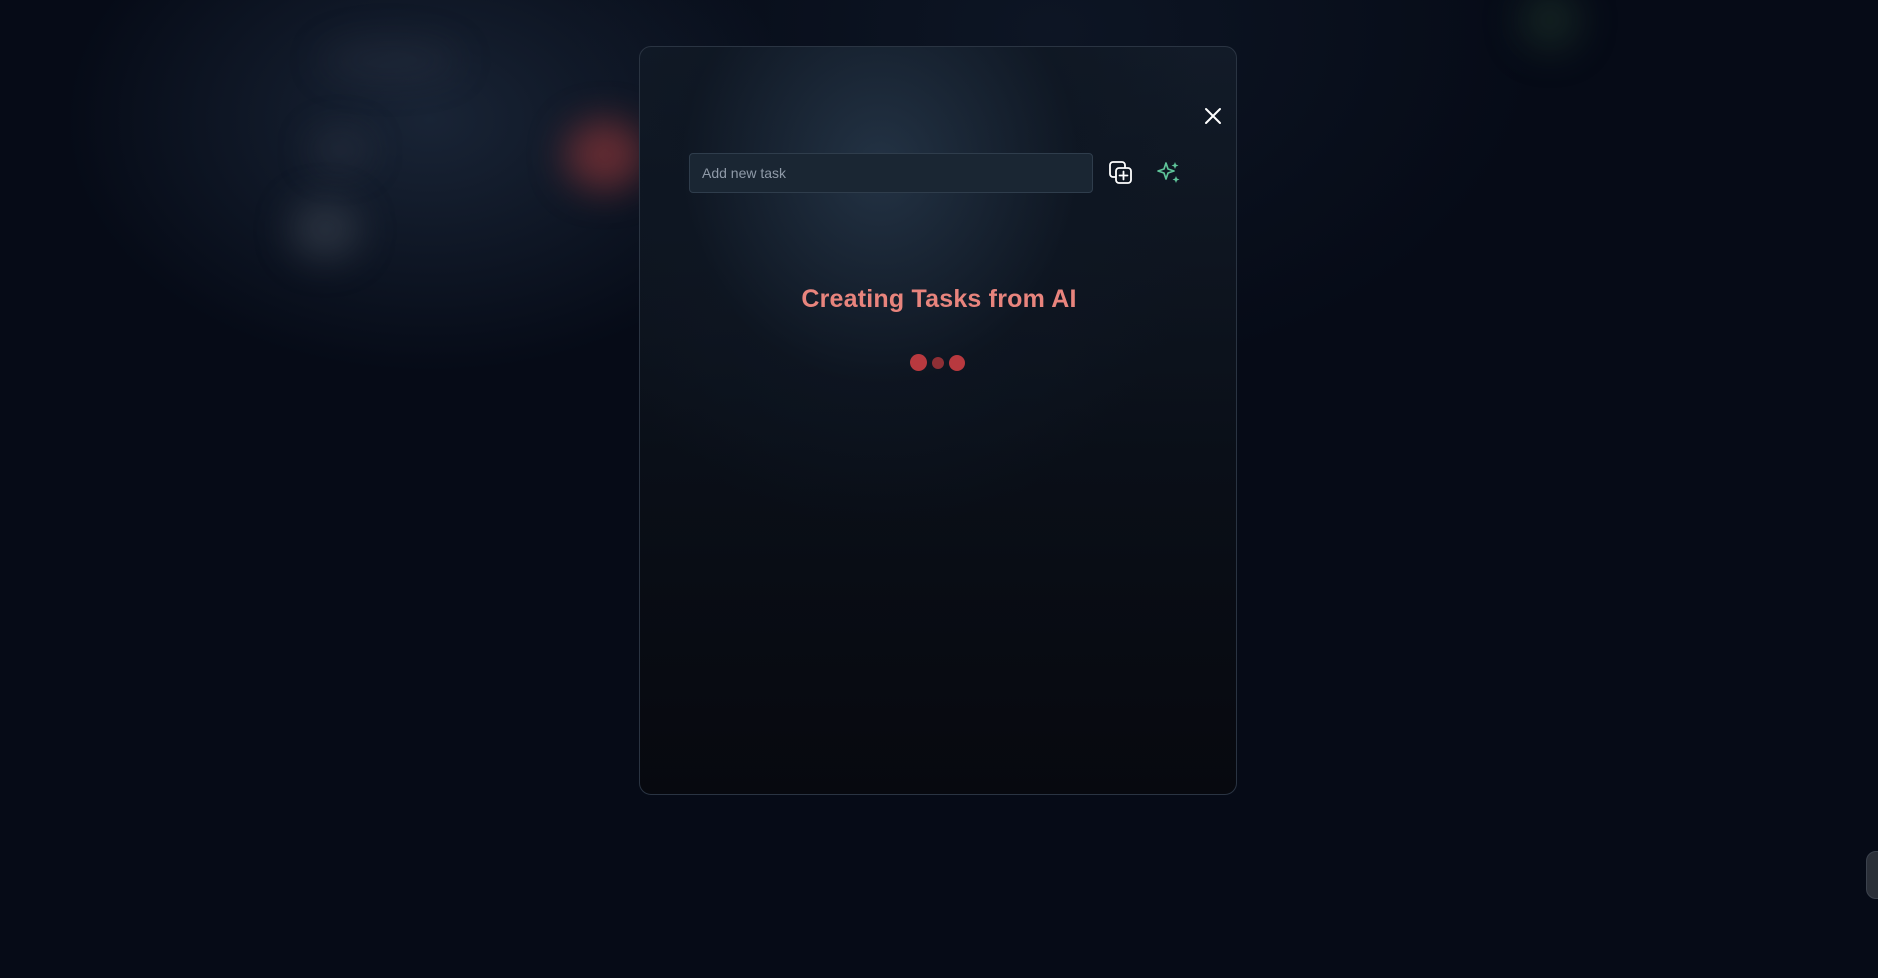 This screenshot has height=978, width=1878. Describe the element at coordinates (325, 230) in the screenshot. I see `blurred-avatar-shape` at that location.